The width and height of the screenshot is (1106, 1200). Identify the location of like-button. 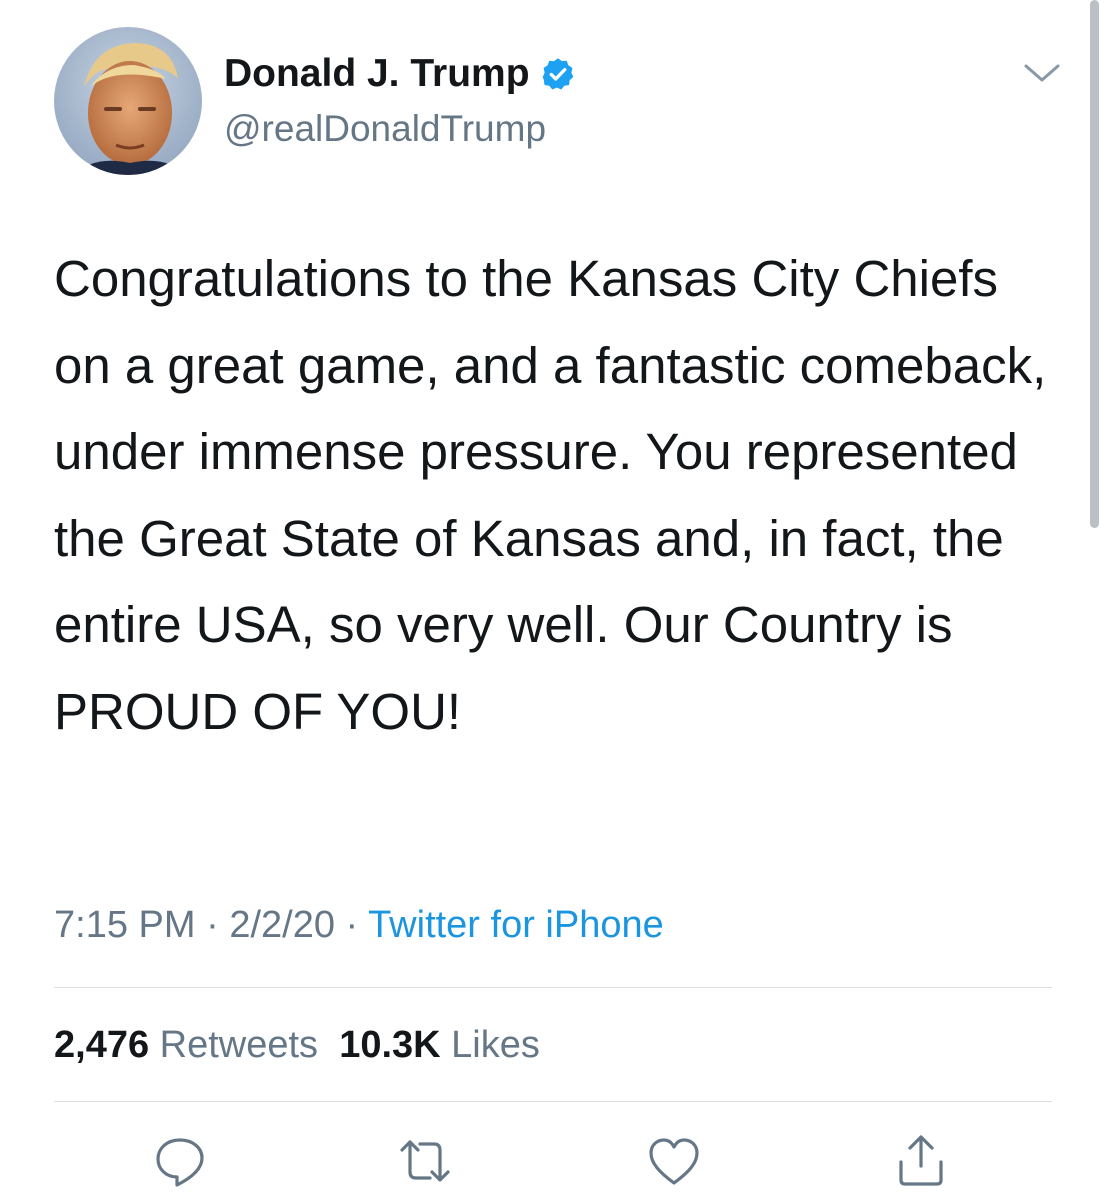
(674, 1161).